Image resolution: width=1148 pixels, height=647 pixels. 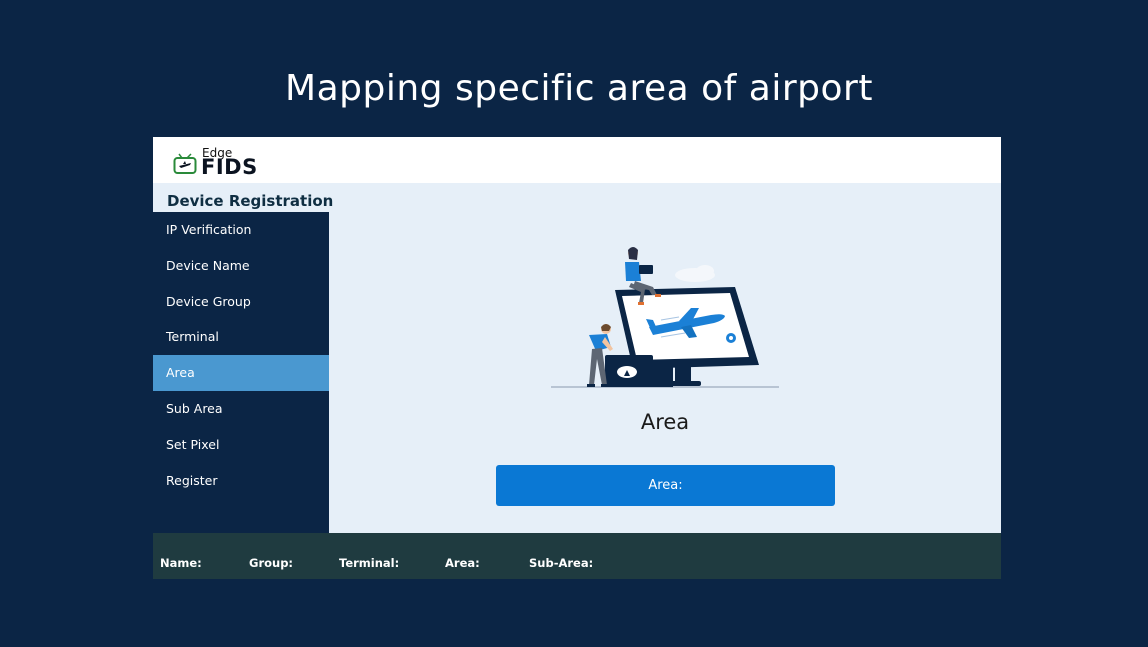 What do you see at coordinates (665, 422) in the screenshot?
I see `step-title: Area` at bounding box center [665, 422].